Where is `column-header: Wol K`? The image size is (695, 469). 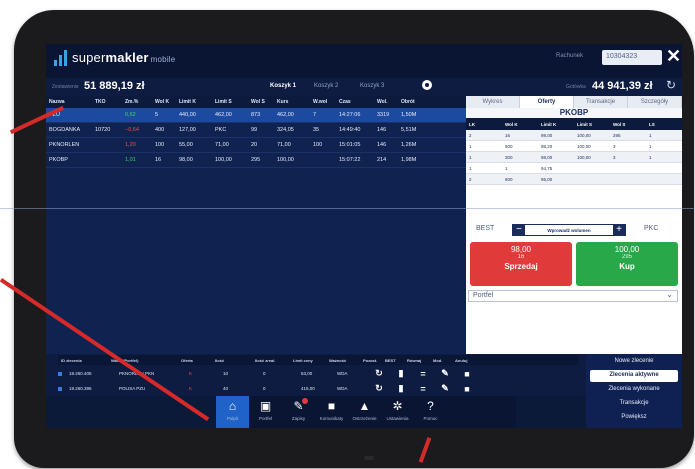 column-header: Wol K is located at coordinates (162, 102).